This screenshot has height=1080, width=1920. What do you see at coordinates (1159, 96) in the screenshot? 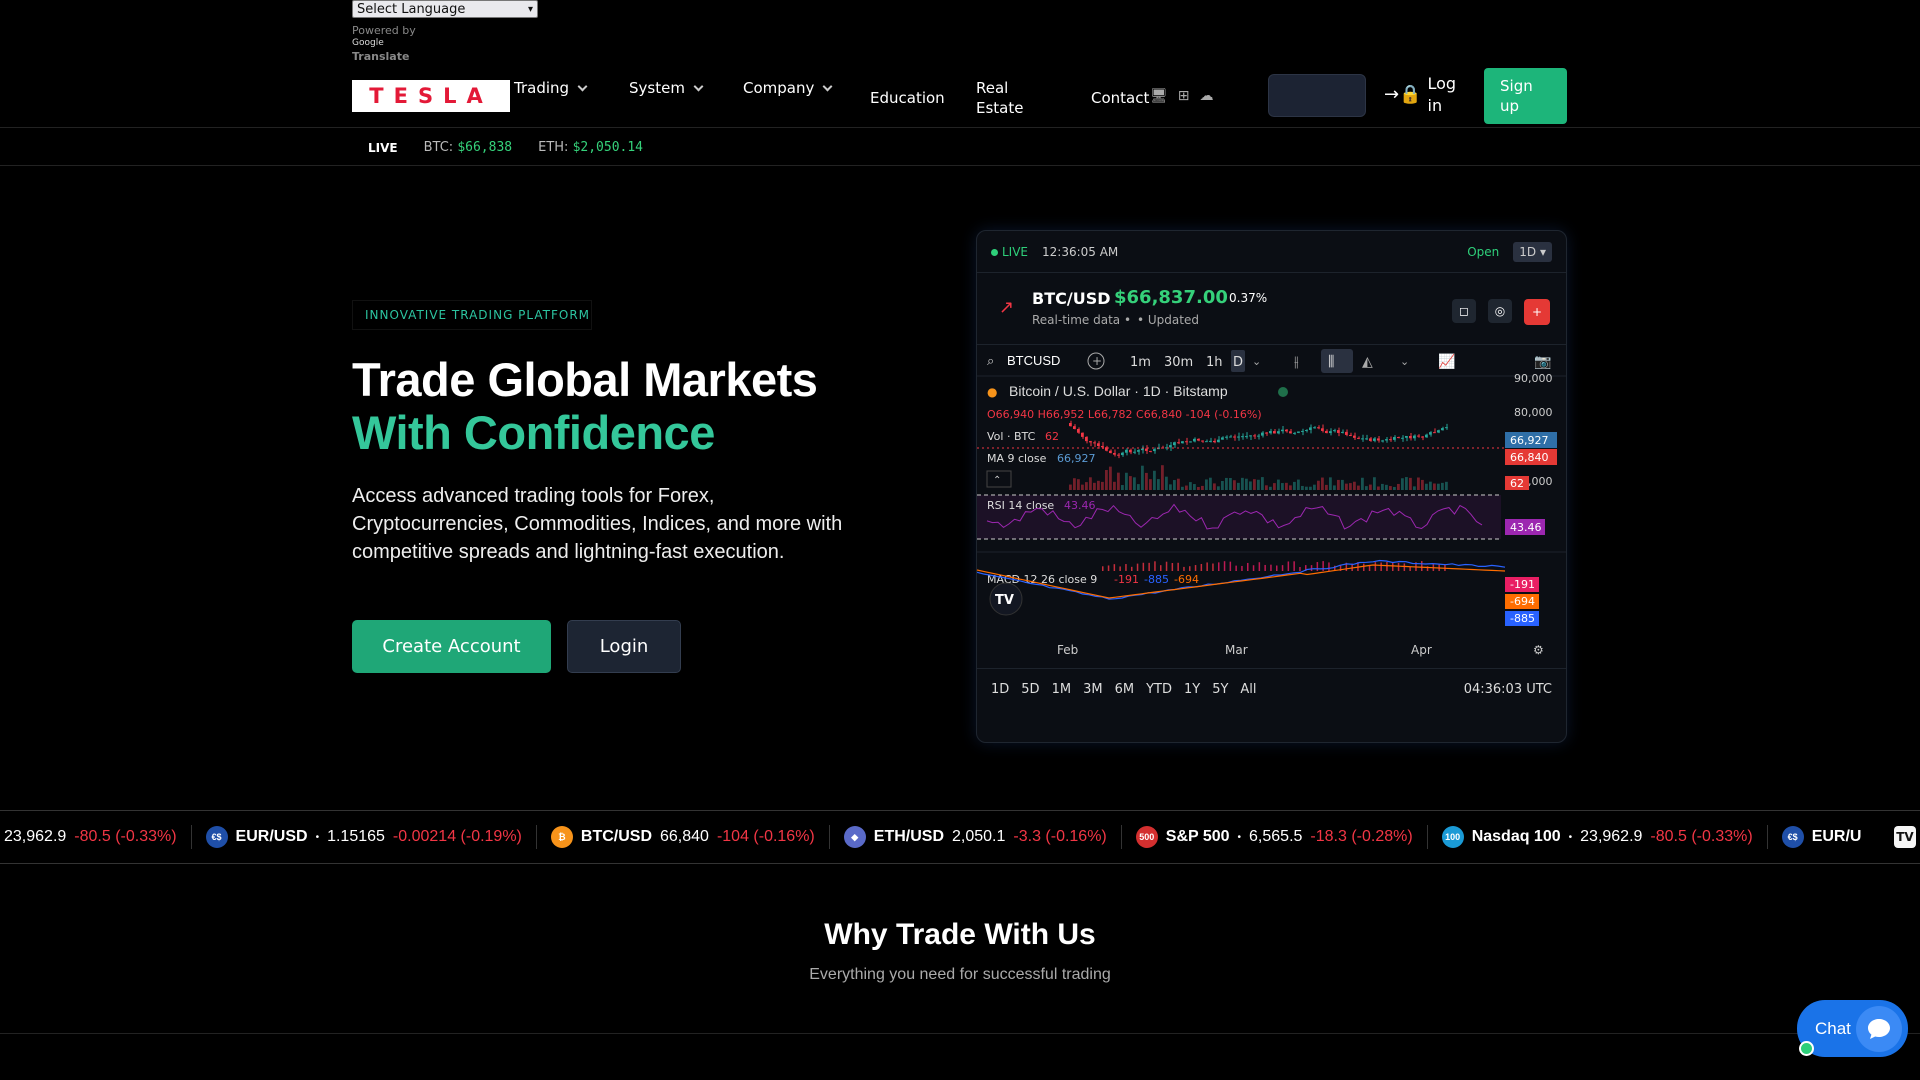
I see `desktop-icon: 🖥` at bounding box center [1159, 96].